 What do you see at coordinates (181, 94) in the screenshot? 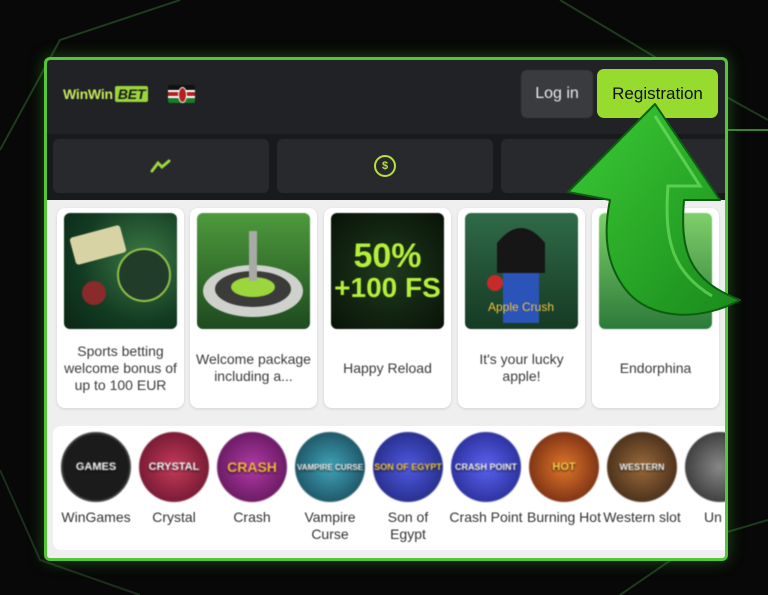
I see `kenya-flag-icon` at bounding box center [181, 94].